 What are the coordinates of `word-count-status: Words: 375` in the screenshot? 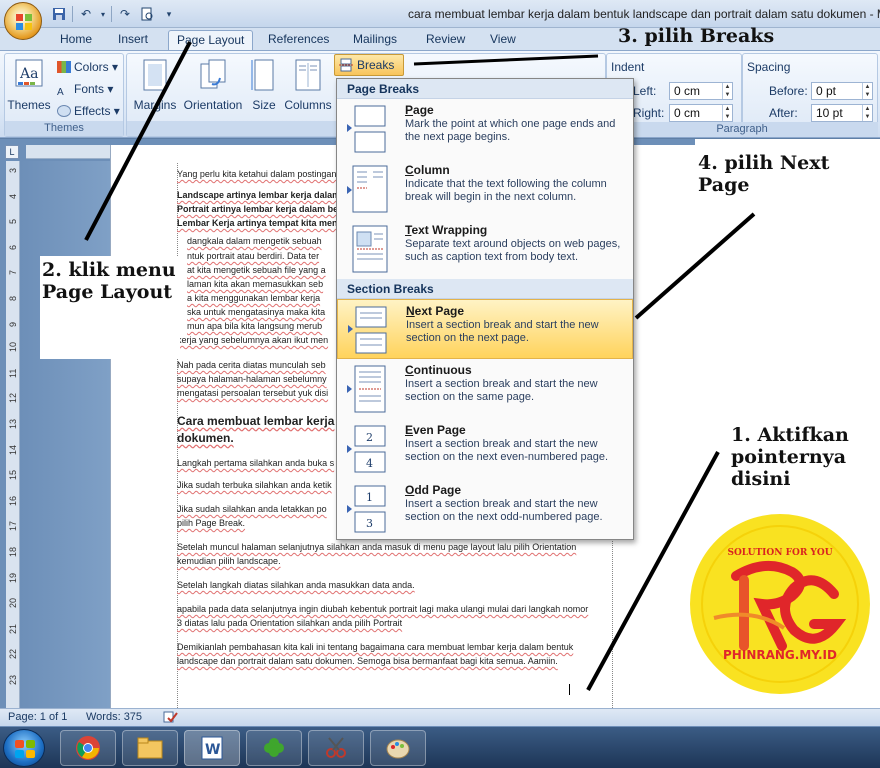 It's located at (114, 717).